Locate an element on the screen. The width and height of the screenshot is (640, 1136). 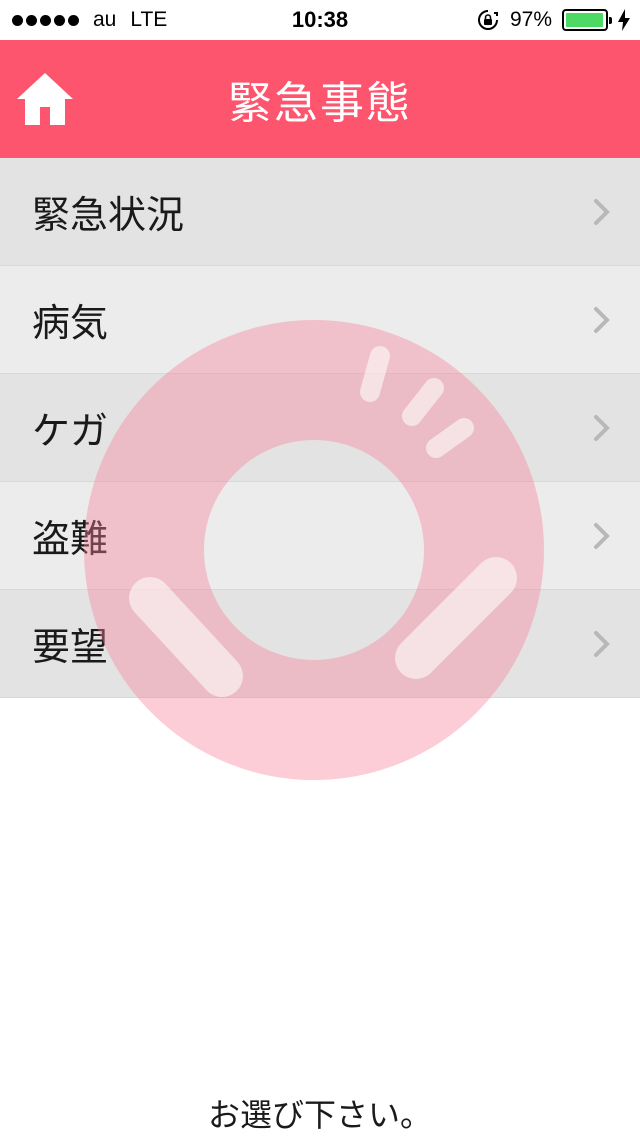
menu-item-label: 要望 is located at coordinates (70, 647).